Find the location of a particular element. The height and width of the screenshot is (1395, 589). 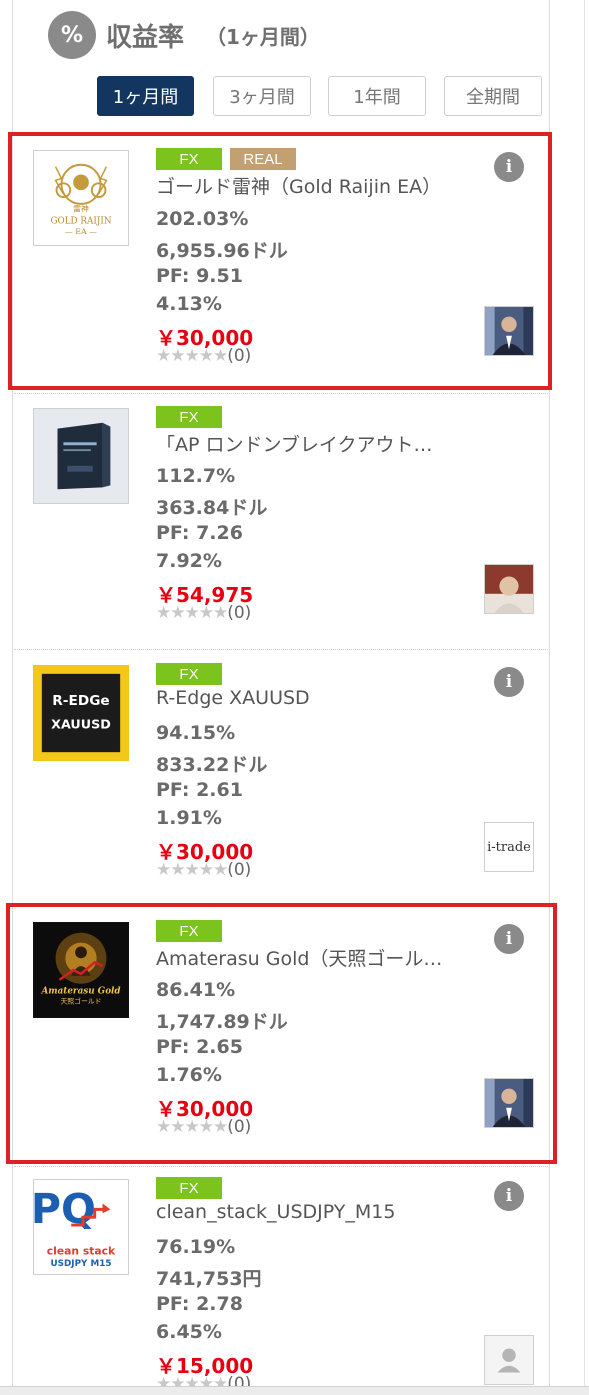

period-tabs: 1ヶ月間 3ヶ月間 1年間 全期間 is located at coordinates (294, 96).